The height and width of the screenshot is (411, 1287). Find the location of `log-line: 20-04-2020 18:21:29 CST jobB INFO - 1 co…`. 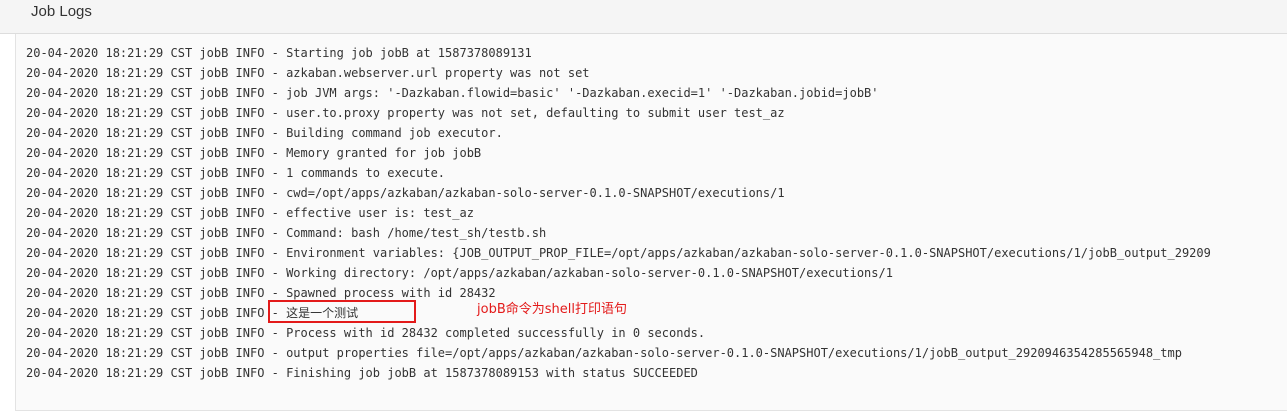

log-line: 20-04-2020 18:21:29 CST jobB INFO - 1 co… is located at coordinates (236, 173).